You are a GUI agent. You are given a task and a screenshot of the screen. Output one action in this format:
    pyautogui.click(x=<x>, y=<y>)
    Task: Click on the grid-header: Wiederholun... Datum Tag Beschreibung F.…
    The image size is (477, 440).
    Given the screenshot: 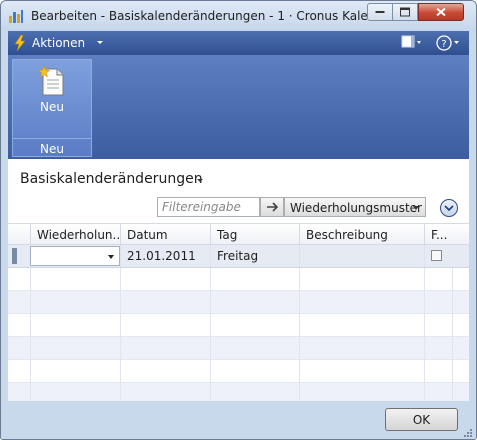 What is the action you would take?
    pyautogui.click(x=238, y=234)
    